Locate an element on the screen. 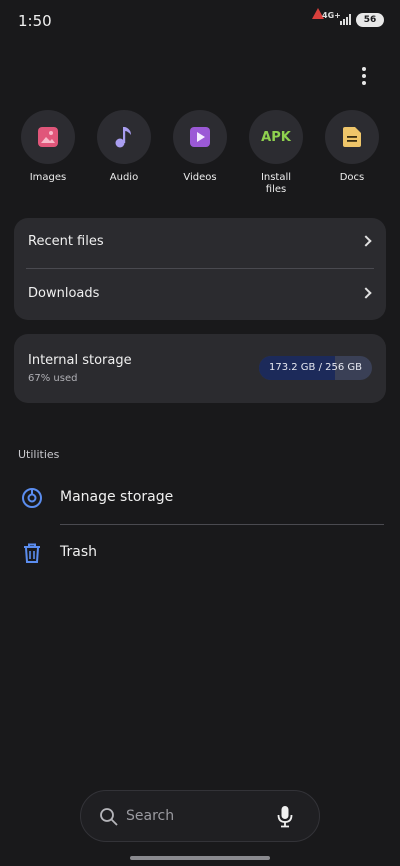 This screenshot has height=866, width=400. play-video-icon is located at coordinates (200, 137).